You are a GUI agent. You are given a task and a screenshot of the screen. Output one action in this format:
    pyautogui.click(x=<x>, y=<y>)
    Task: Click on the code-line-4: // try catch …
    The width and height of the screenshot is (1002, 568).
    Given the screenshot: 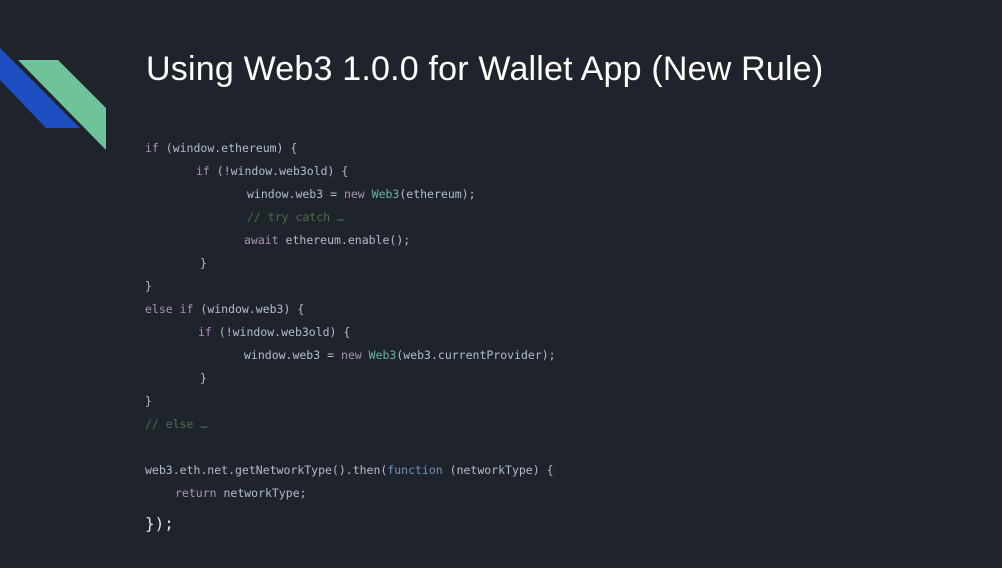 What is the action you would take?
    pyautogui.click(x=295, y=217)
    